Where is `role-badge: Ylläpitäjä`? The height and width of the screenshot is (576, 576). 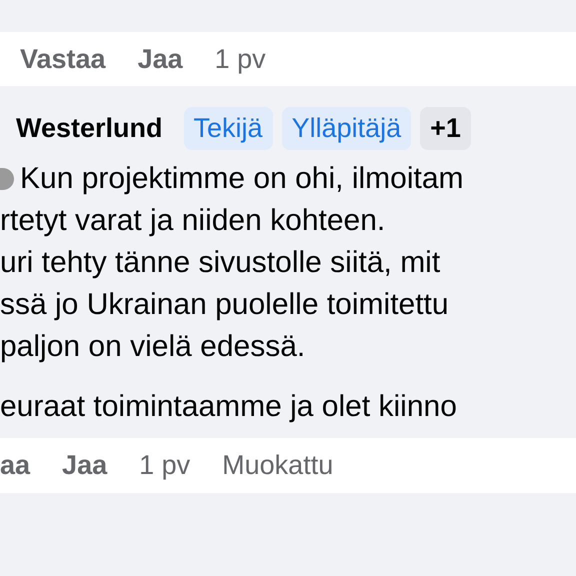
role-badge: Ylläpitäjä is located at coordinates (347, 128).